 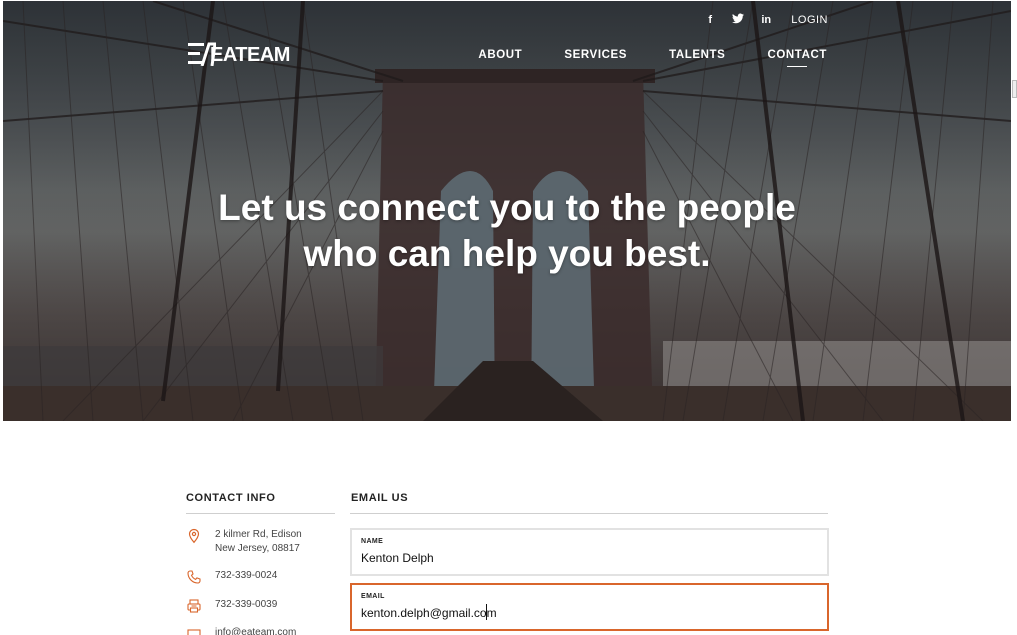 What do you see at coordinates (231, 498) in the screenshot?
I see `contact-info-title: CONTACT INFO` at bounding box center [231, 498].